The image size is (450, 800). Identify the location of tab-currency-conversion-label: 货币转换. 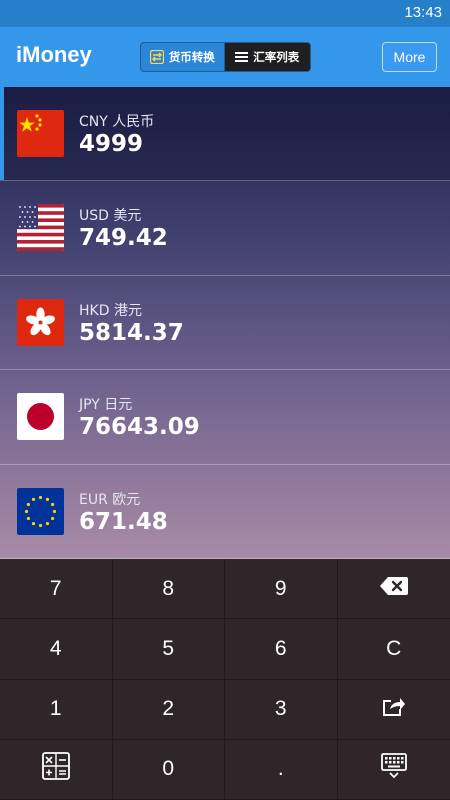
(191, 57).